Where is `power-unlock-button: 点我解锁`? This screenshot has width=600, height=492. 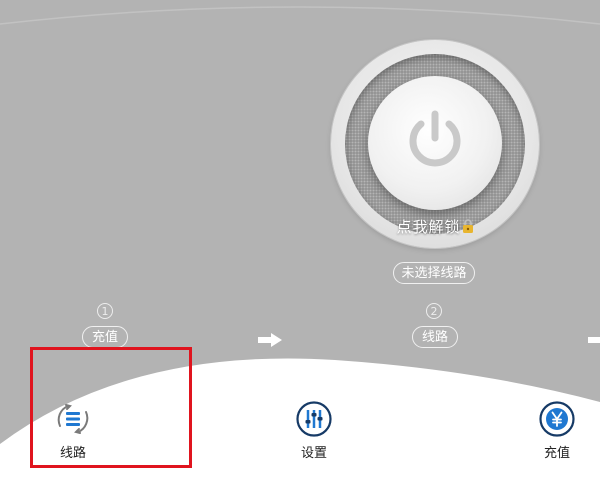
power-unlock-button: 点我解锁 is located at coordinates (435, 144).